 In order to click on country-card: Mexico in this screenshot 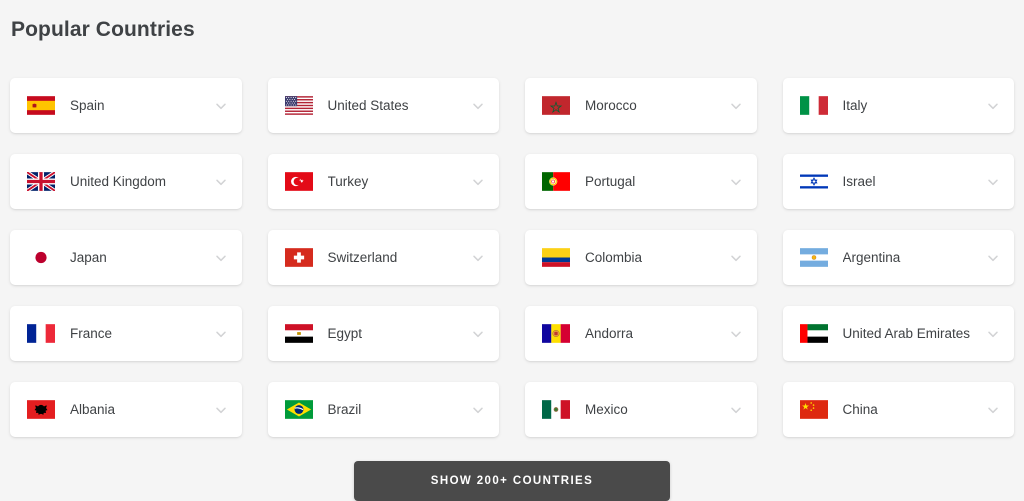, I will do `click(641, 409)`.